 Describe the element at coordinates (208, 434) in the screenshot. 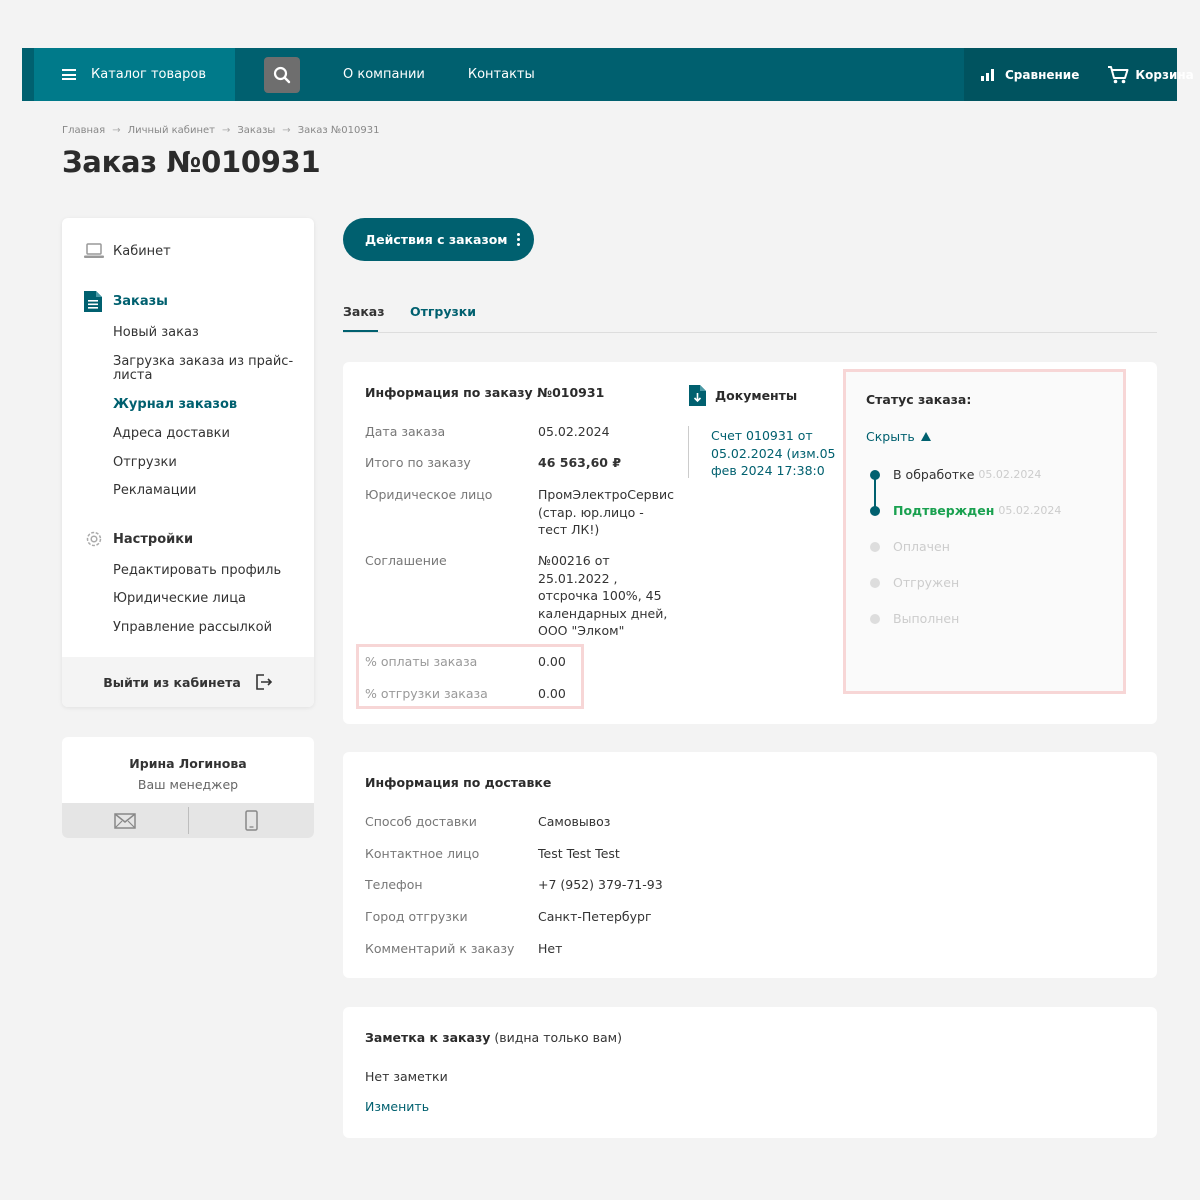

I see `sidebar-item-delivery-addresses: Адреса доставки` at that location.